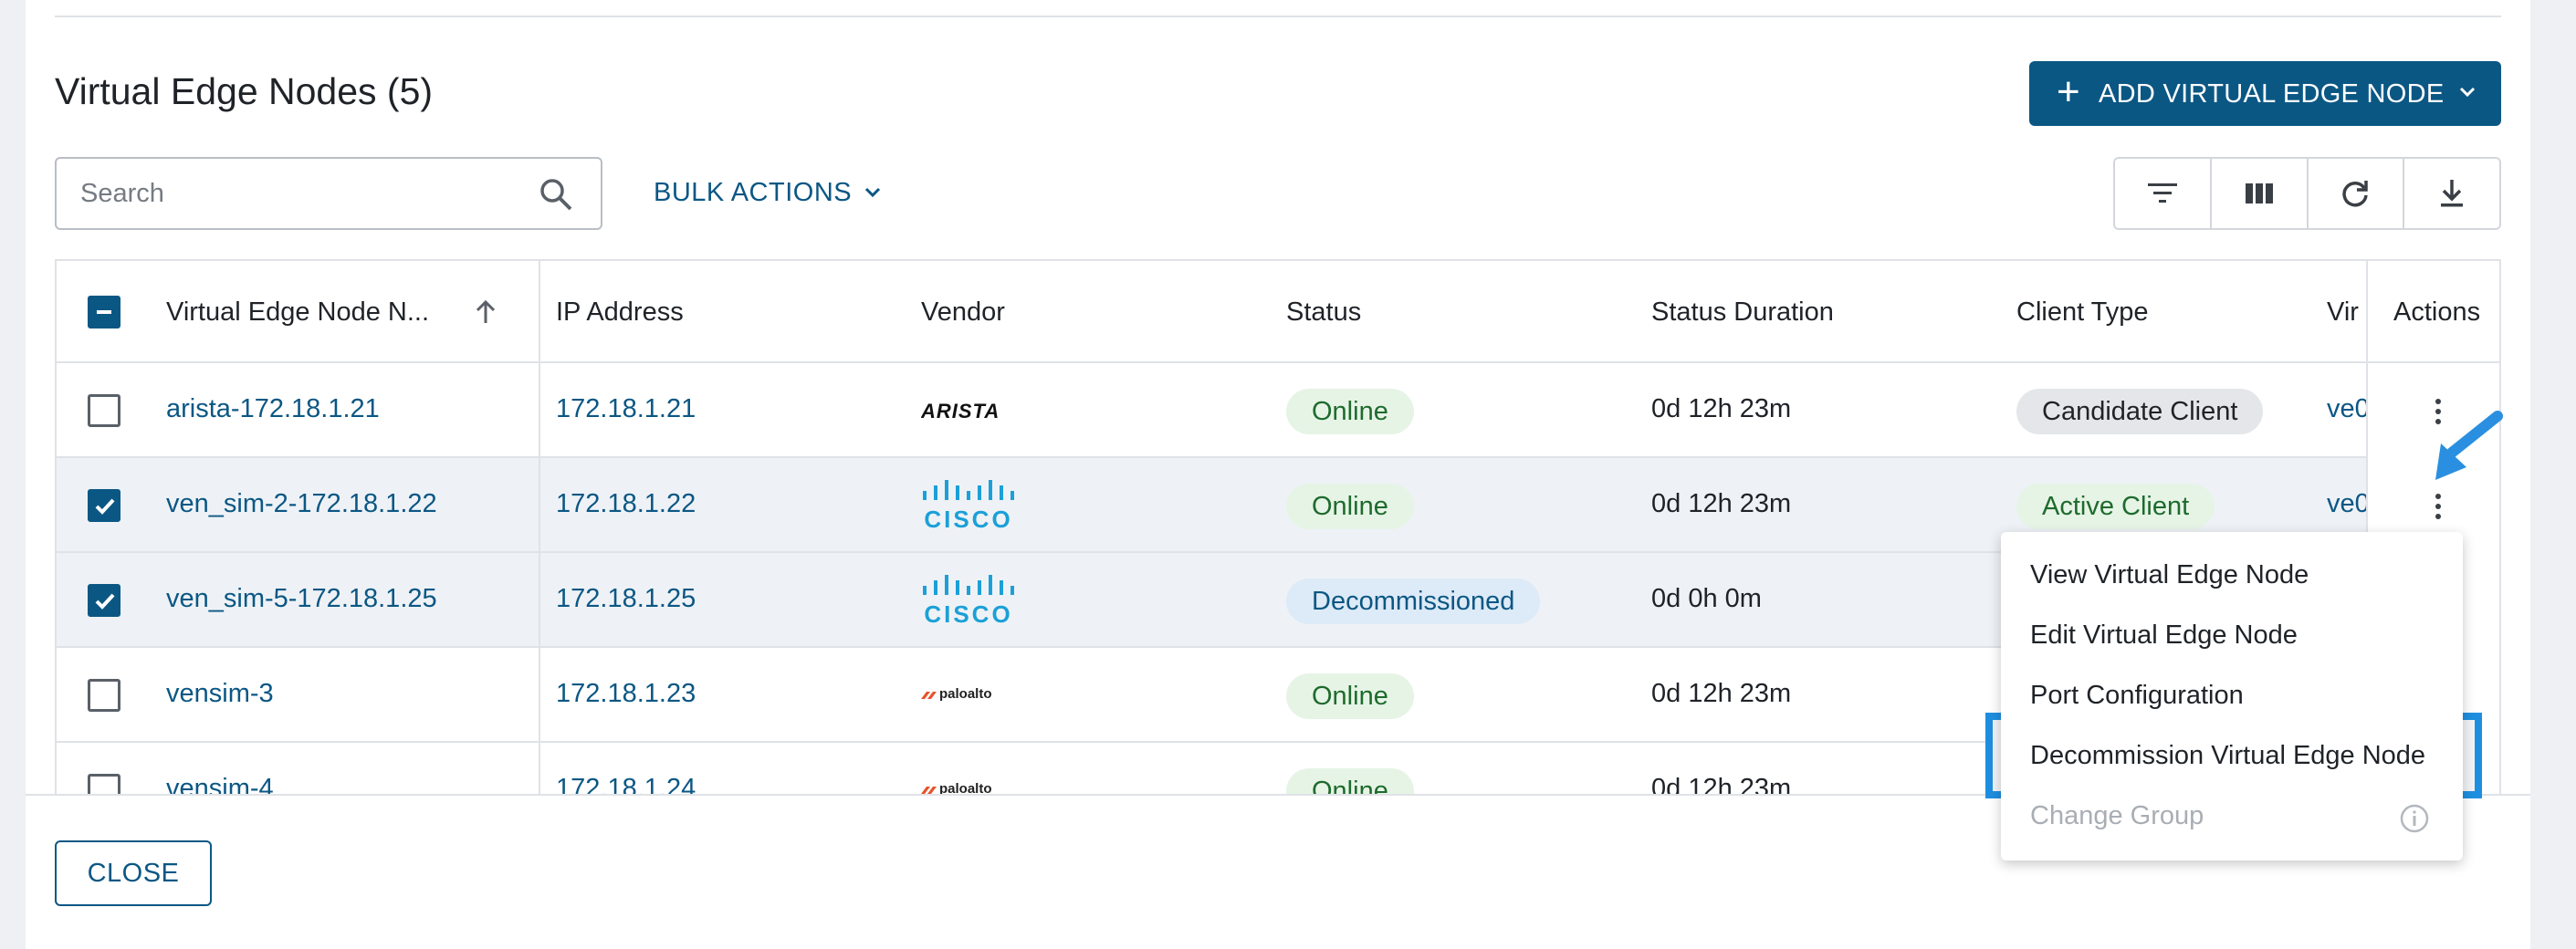 The height and width of the screenshot is (949, 2576). I want to click on column-divider, so click(539, 527).